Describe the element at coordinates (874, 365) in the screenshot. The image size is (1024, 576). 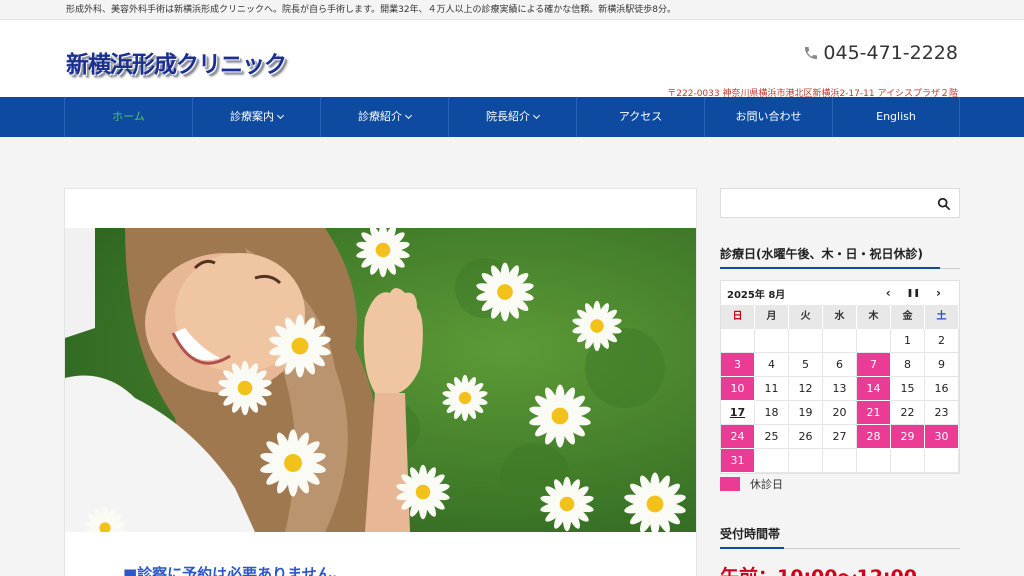
I see `calendar-day: 7` at that location.